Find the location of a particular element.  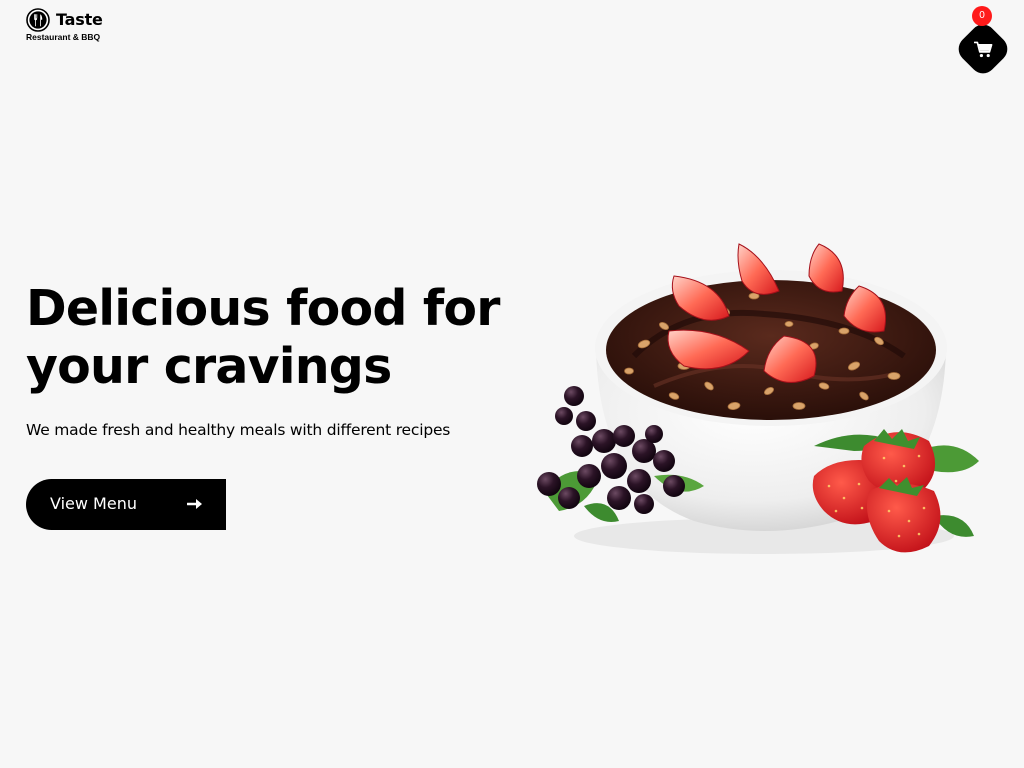

shopping-cart-icon is located at coordinates (983, 49).